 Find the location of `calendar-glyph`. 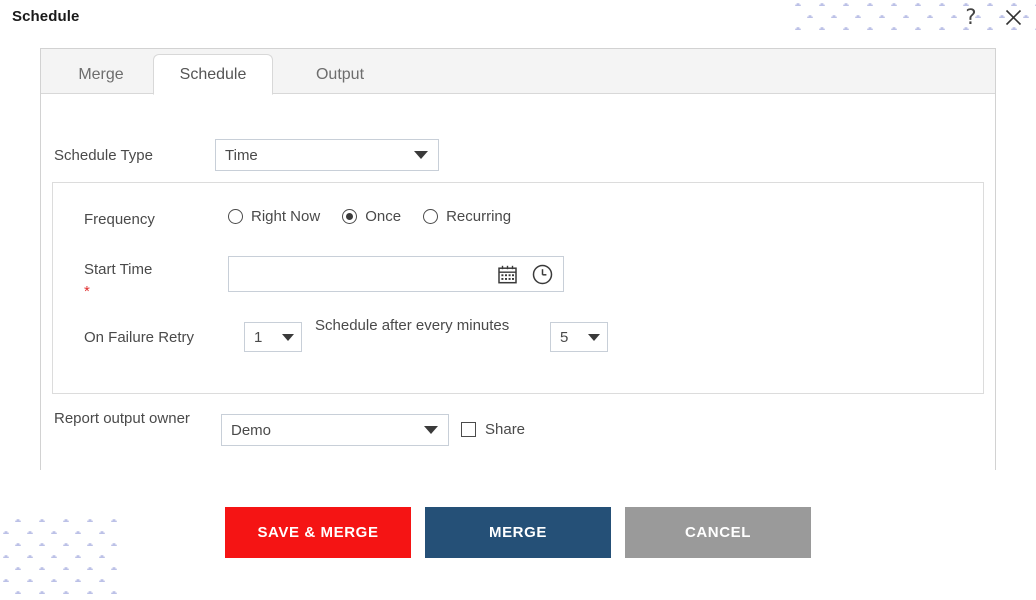

calendar-glyph is located at coordinates (507, 274).